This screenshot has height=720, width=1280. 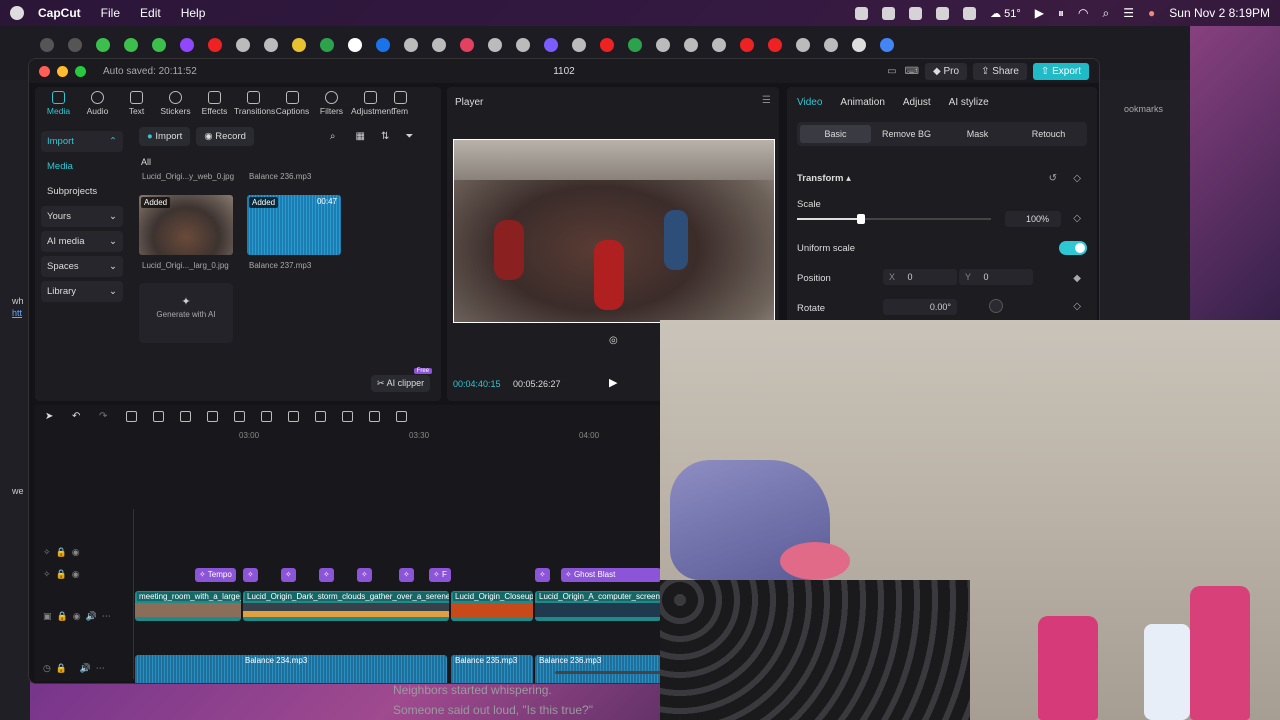 I want to click on grid-view-icon: ▦, so click(x=360, y=136).